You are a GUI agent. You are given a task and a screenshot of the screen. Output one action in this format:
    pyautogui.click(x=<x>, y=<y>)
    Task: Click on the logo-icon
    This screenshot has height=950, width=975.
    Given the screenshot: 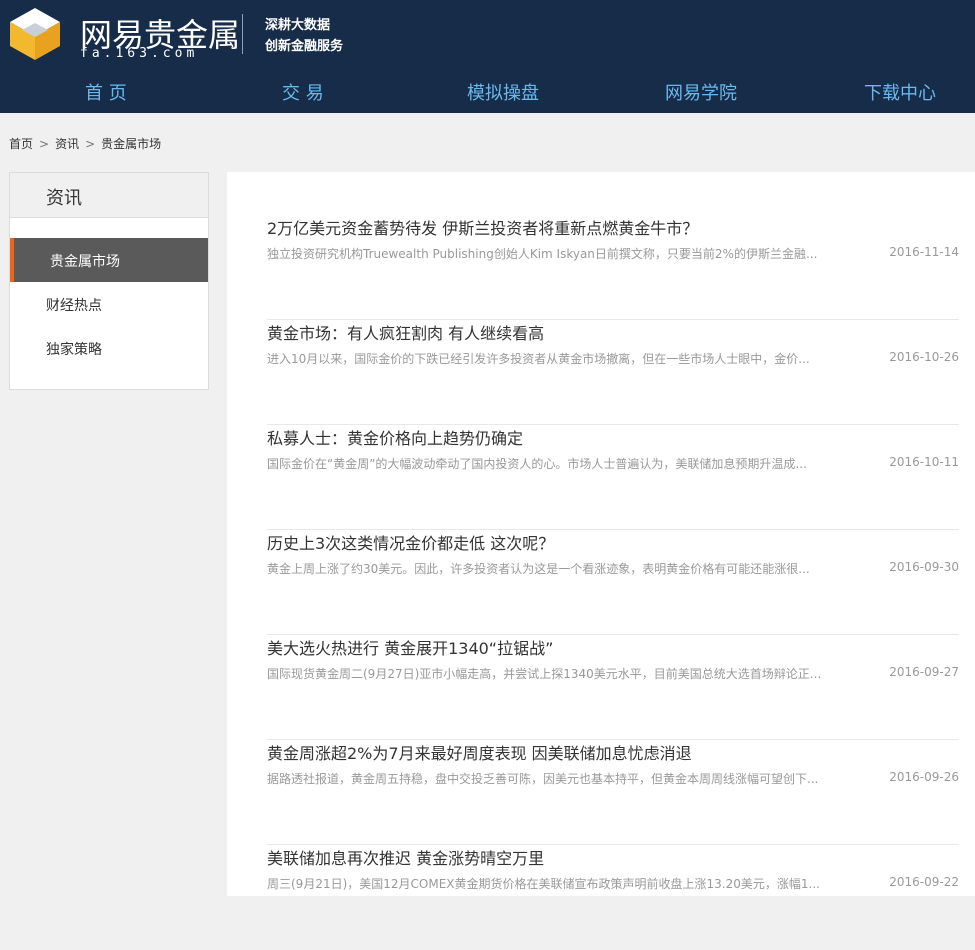 What is the action you would take?
    pyautogui.click(x=35, y=36)
    